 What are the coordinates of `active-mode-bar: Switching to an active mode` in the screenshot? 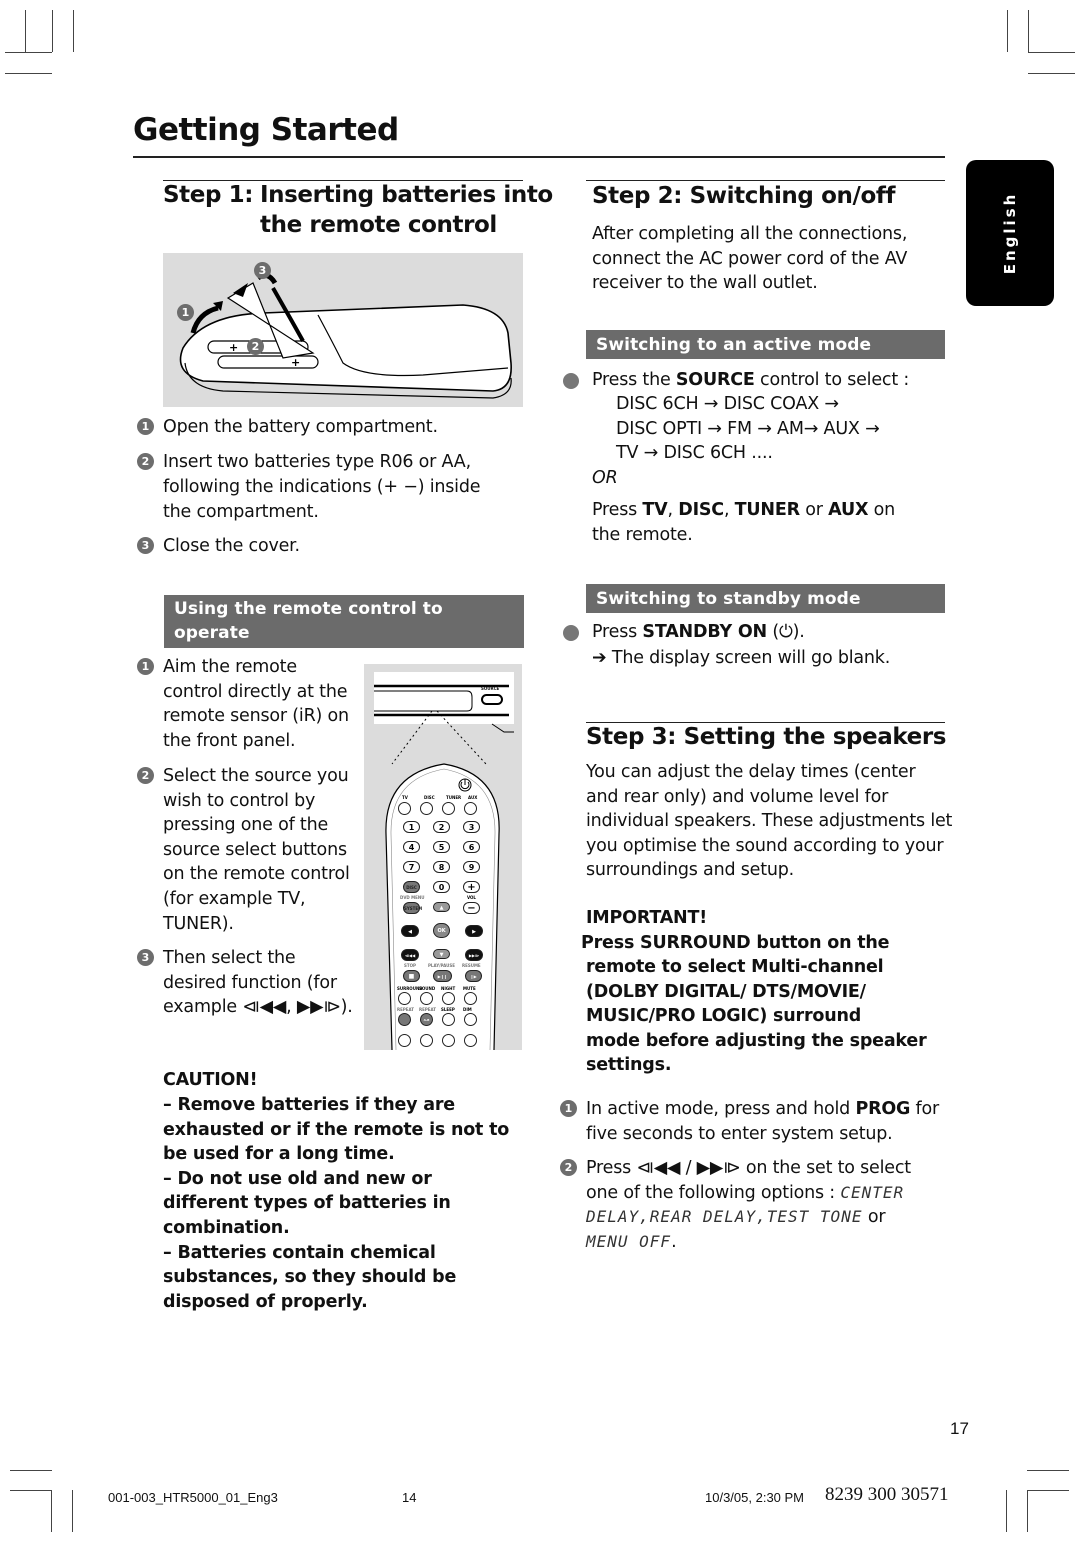 It's located at (765, 344).